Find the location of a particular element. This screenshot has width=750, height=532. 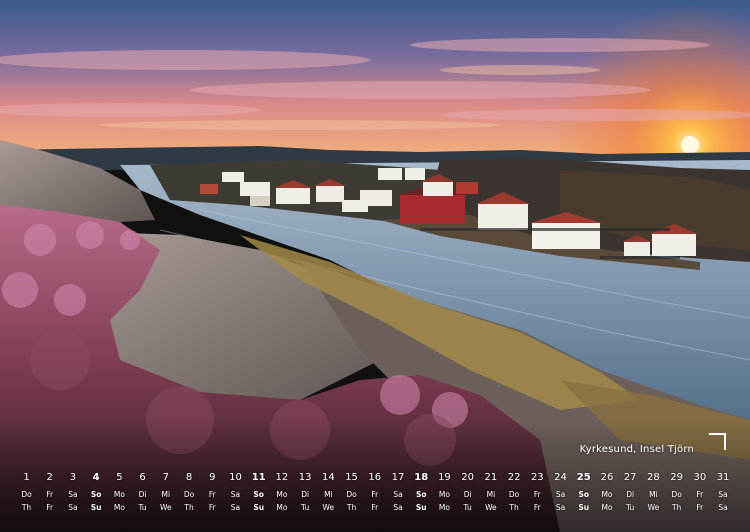

day-number: 4 is located at coordinates (96, 477).